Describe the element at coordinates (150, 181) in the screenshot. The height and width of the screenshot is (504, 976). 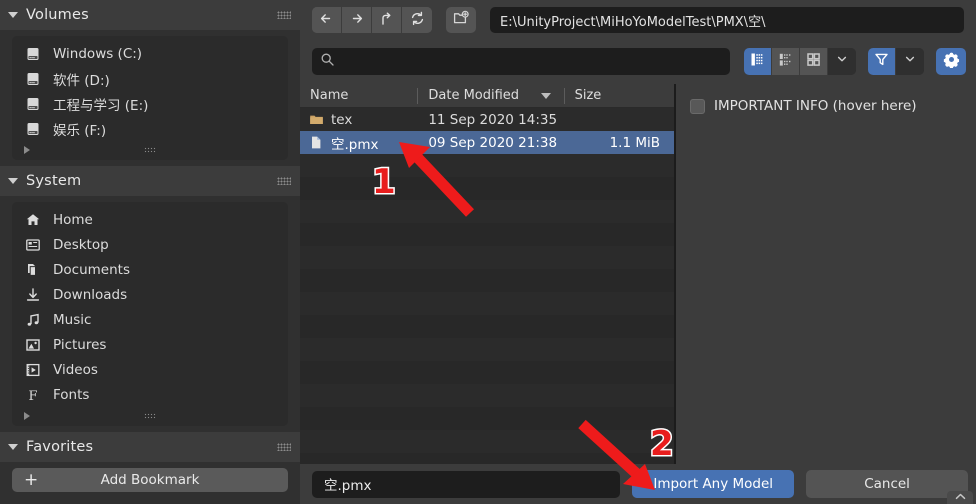
I see `sidebar-section-header-system: System` at that location.